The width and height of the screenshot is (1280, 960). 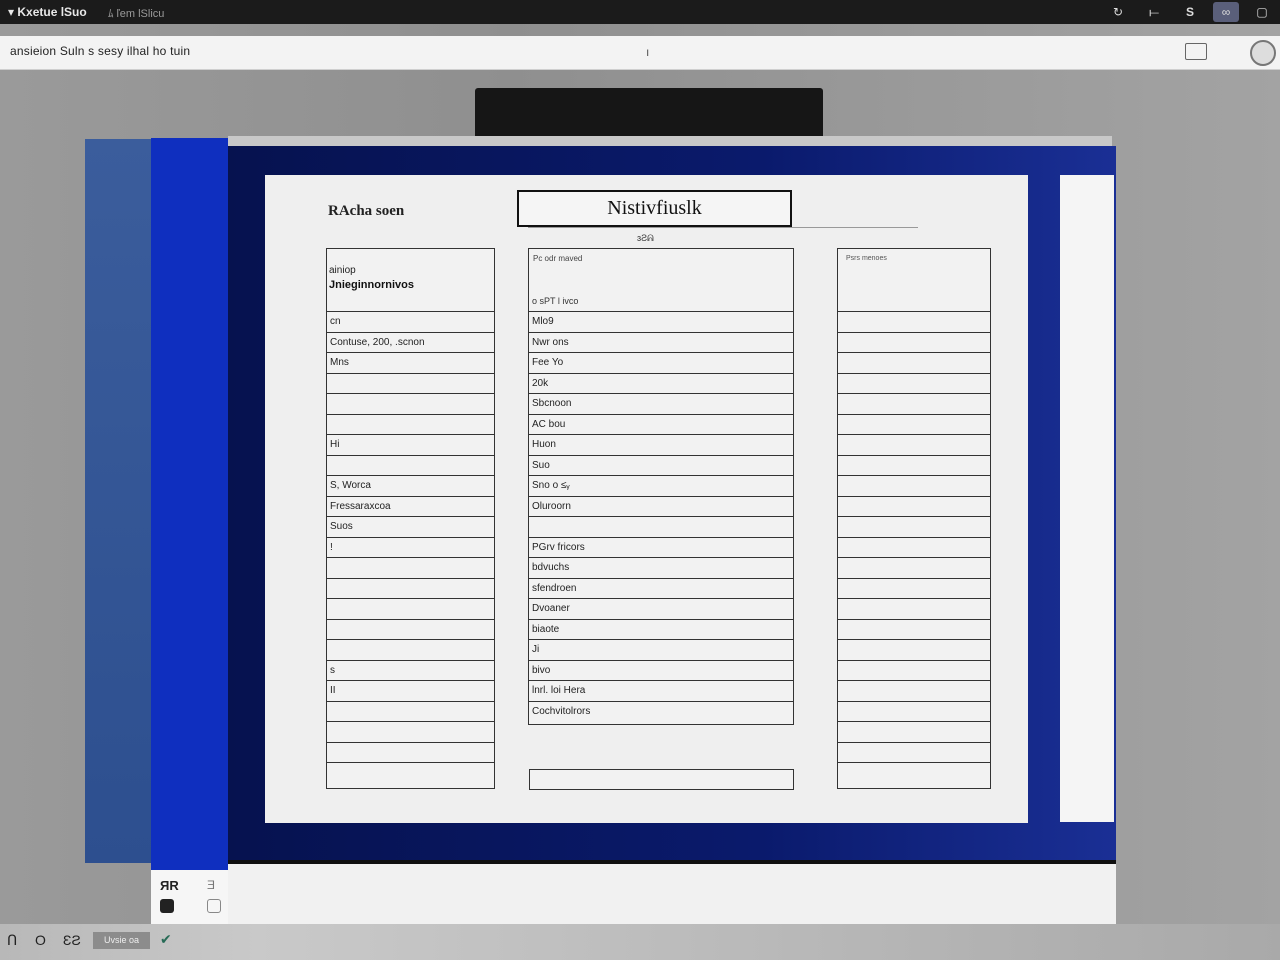 What do you see at coordinates (410, 343) in the screenshot?
I see `table-row: Contuse, 200, .scnon` at bounding box center [410, 343].